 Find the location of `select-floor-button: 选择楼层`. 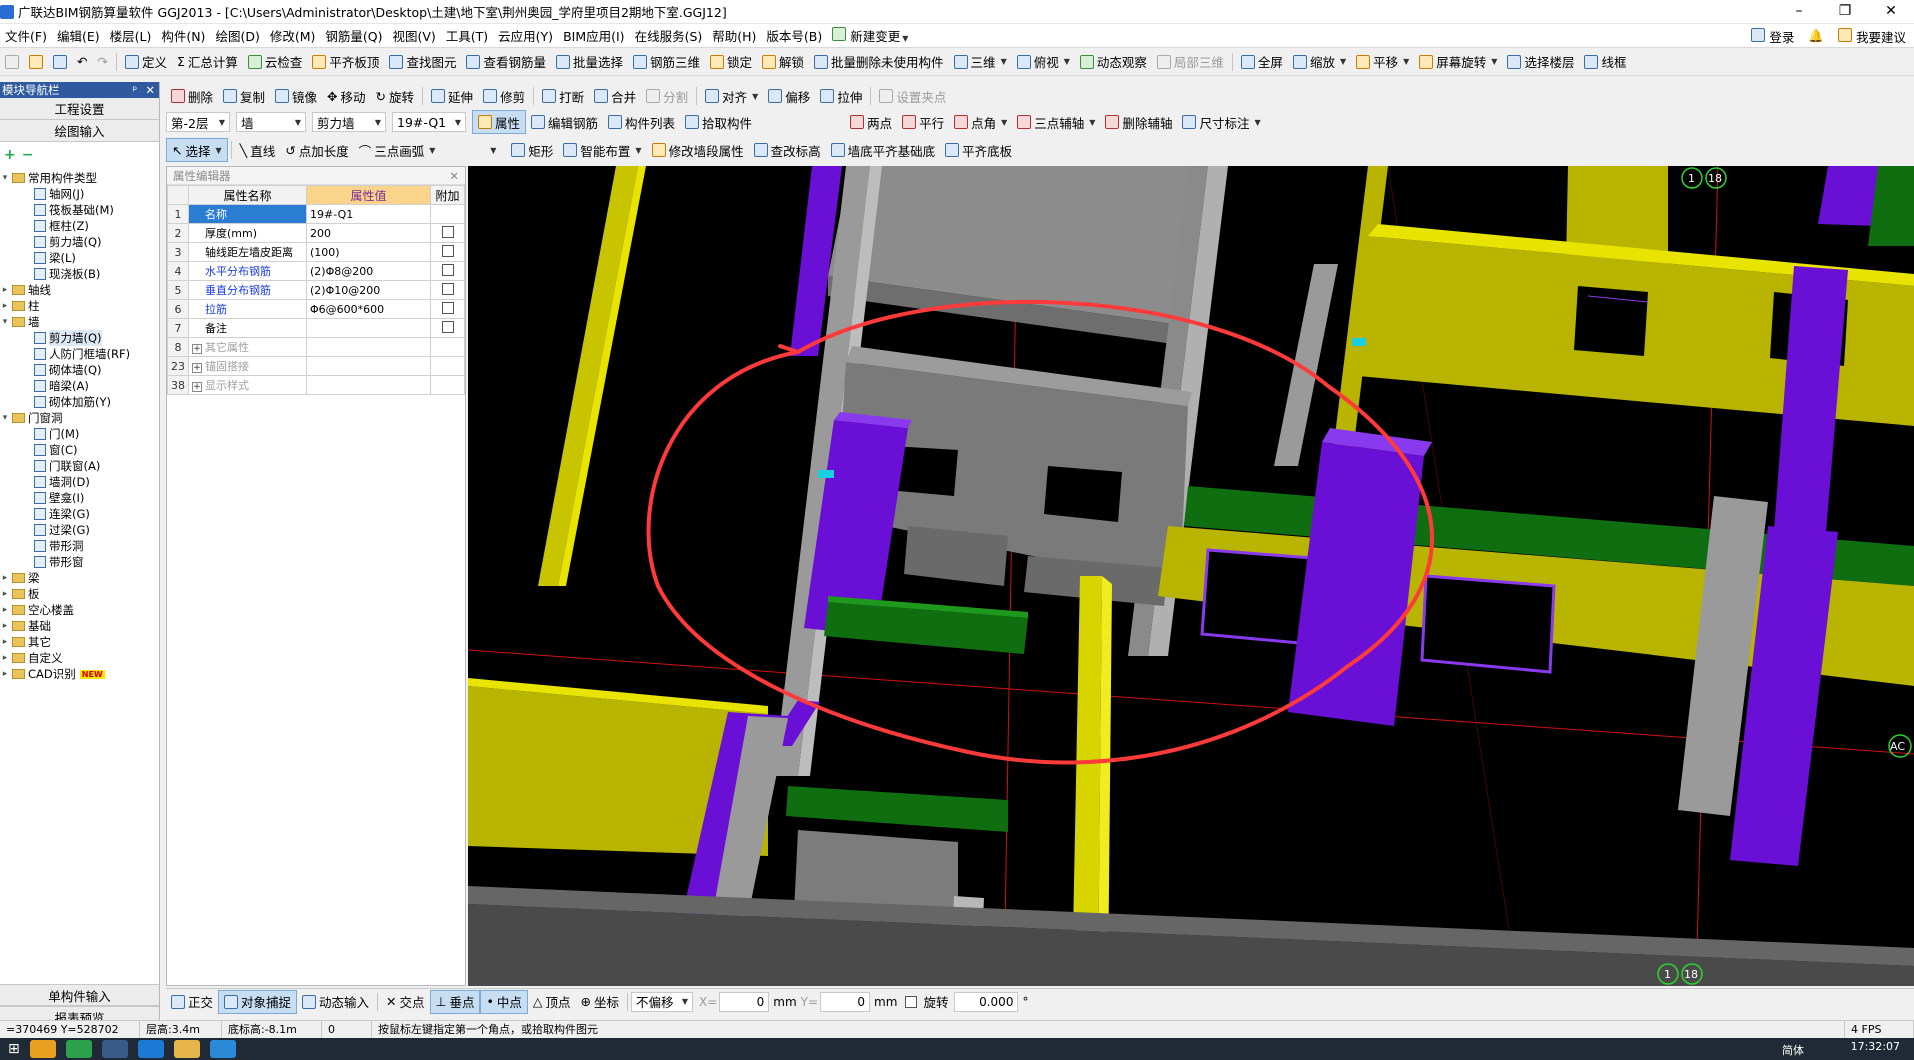

select-floor-button: 选择楼层 is located at coordinates (1540, 62).